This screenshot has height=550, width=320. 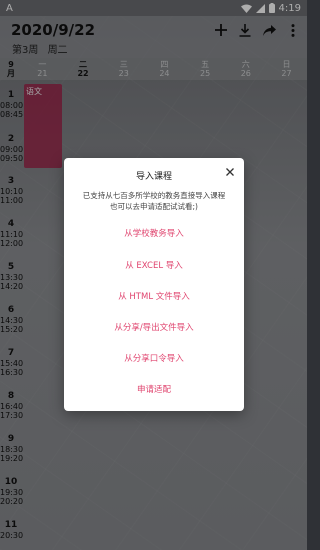 What do you see at coordinates (154, 297) in the screenshot?
I see `import-from-html-button: 从 HTML 文件导入` at bounding box center [154, 297].